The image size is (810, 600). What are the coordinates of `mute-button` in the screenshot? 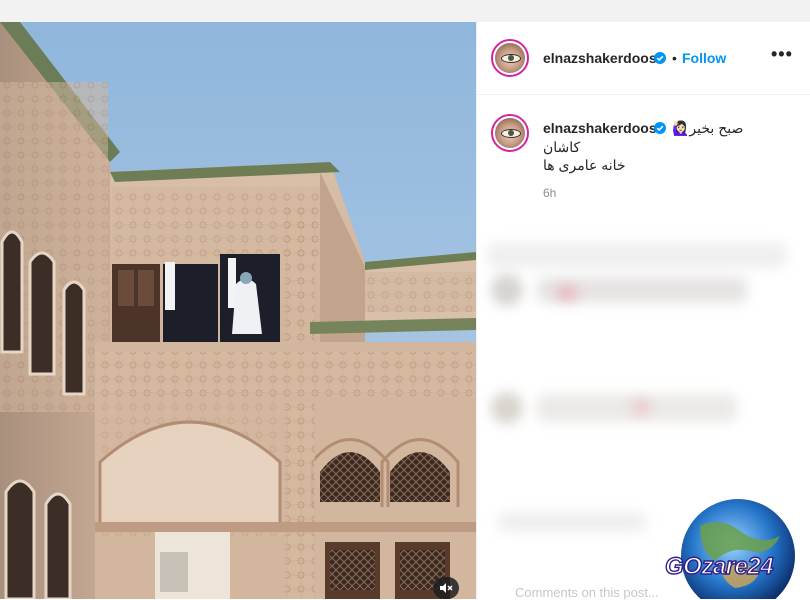 It's located at (446, 588).